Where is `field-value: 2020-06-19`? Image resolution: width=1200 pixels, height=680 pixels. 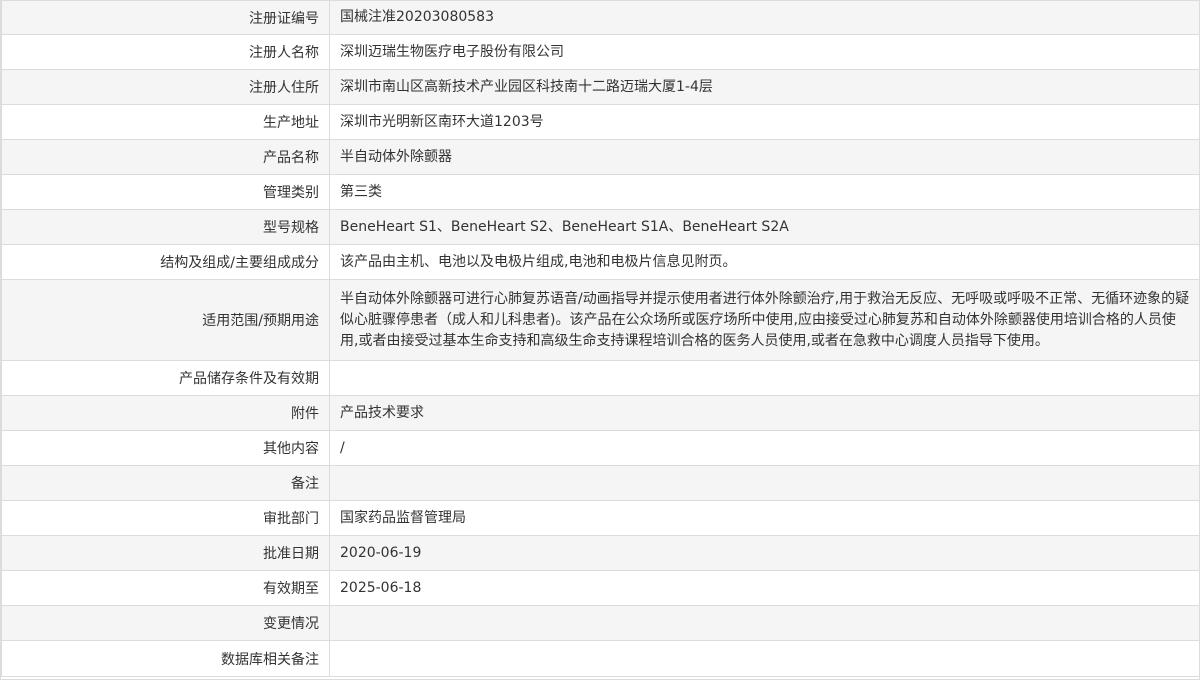
field-value: 2020-06-19 is located at coordinates (764, 553).